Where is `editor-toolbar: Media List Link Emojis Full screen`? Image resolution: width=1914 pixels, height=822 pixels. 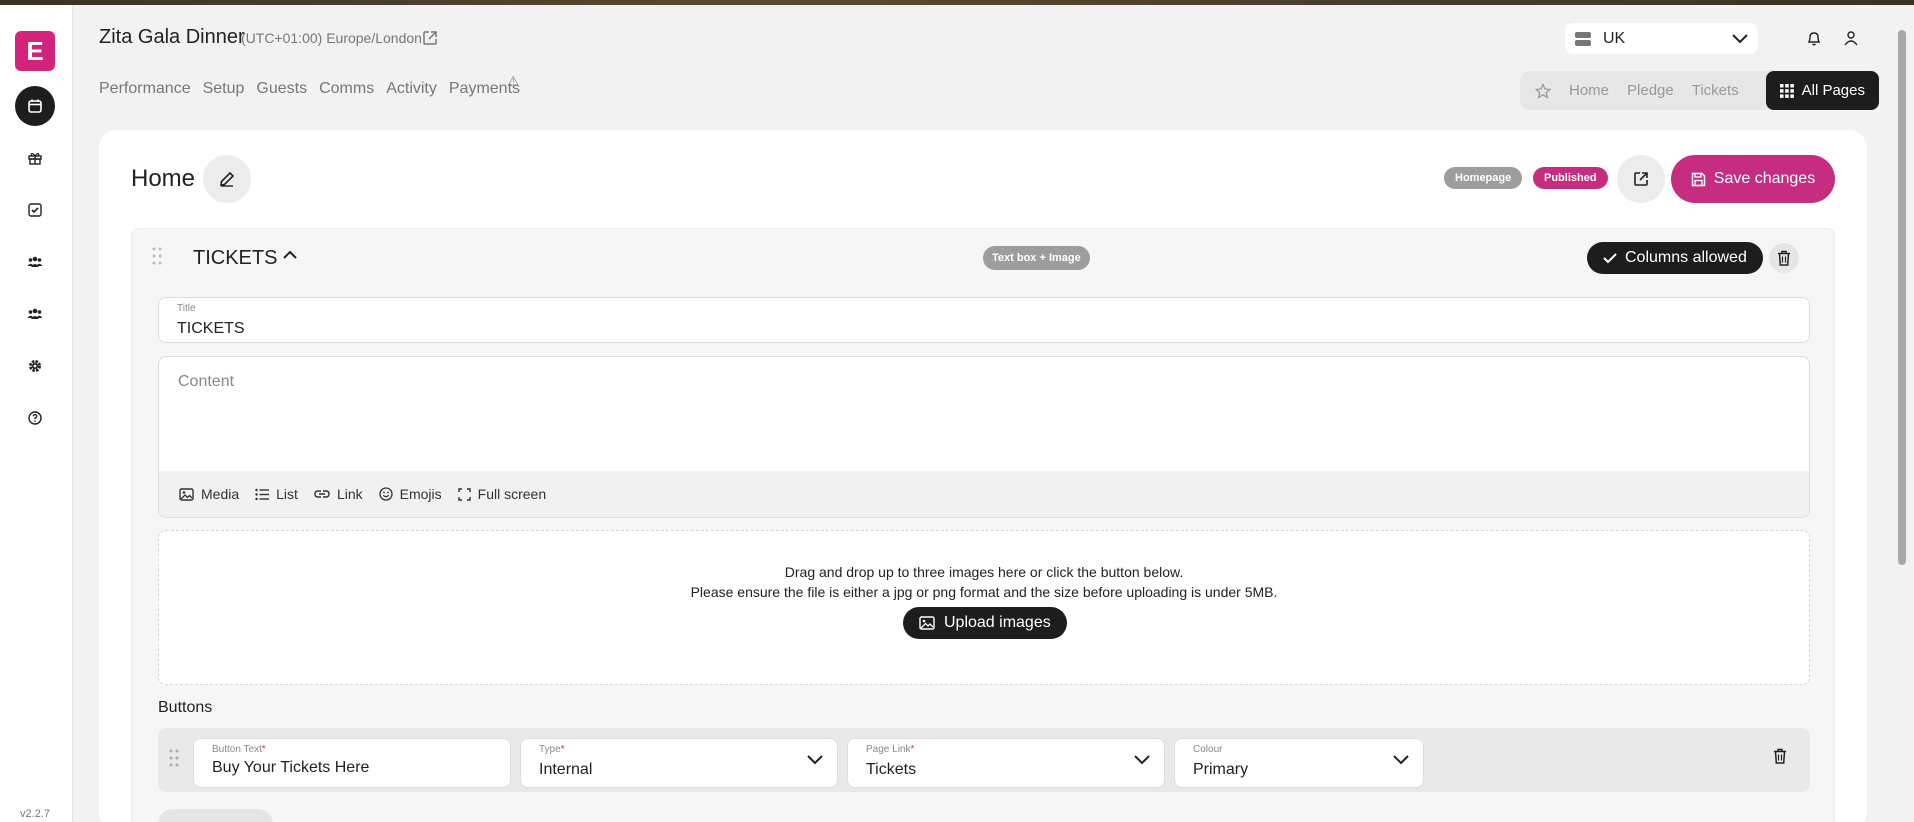
editor-toolbar: Media List Link Emojis Full screen is located at coordinates (984, 494).